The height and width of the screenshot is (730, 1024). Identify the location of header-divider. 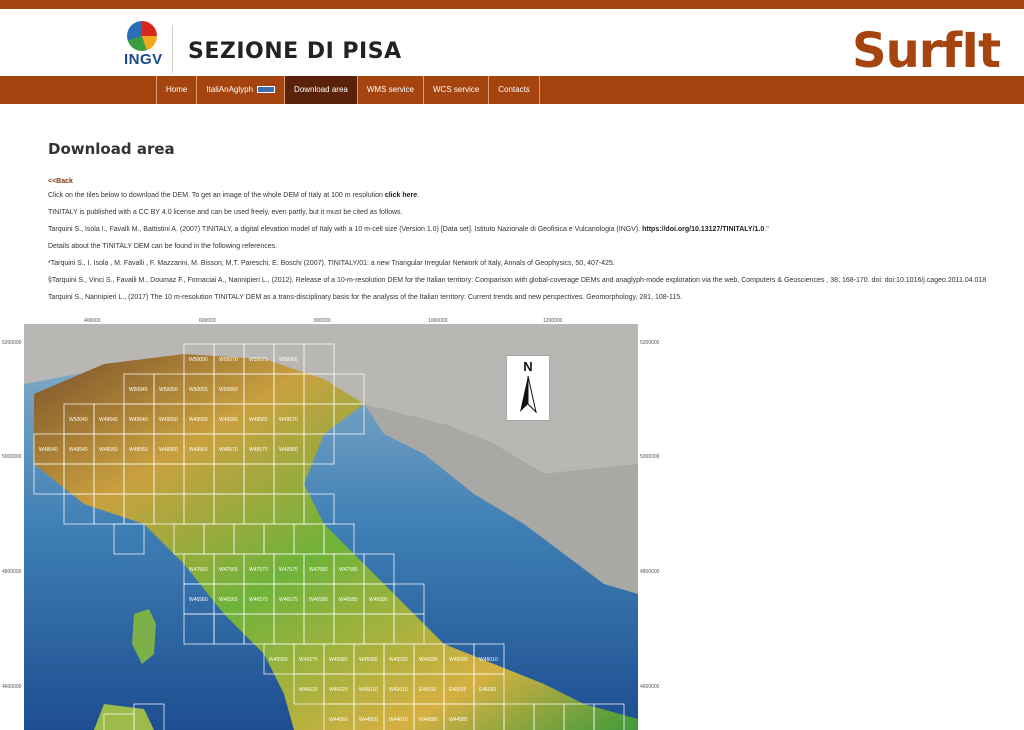
(172, 49).